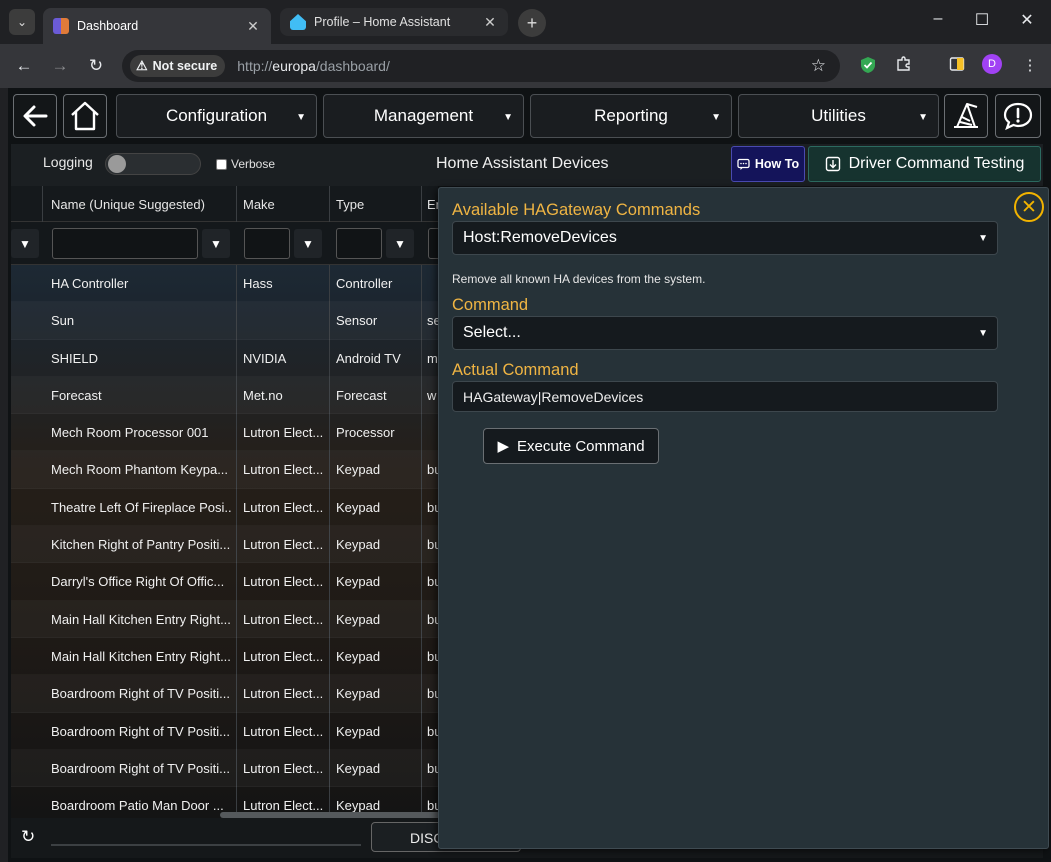 This screenshot has width=1051, height=862. I want to click on make-filter-input, so click(267, 243).